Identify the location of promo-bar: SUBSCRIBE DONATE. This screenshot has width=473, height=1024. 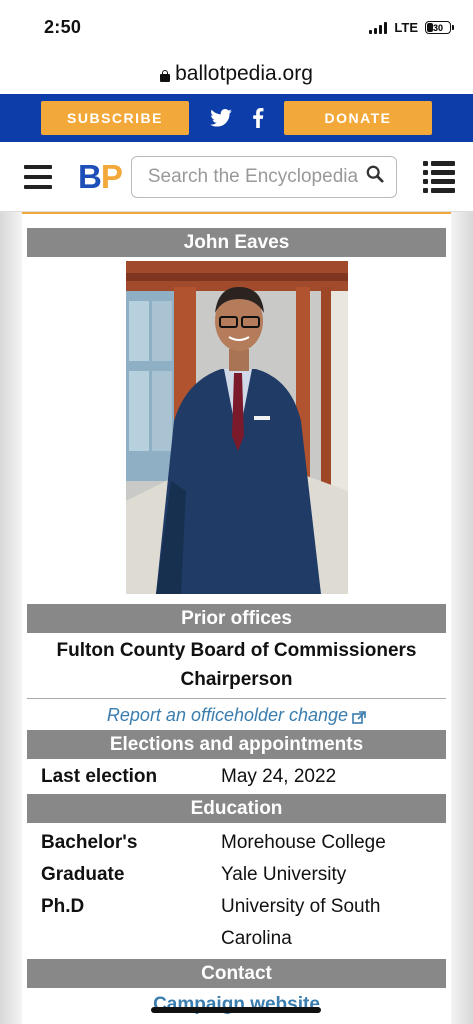
(236, 118).